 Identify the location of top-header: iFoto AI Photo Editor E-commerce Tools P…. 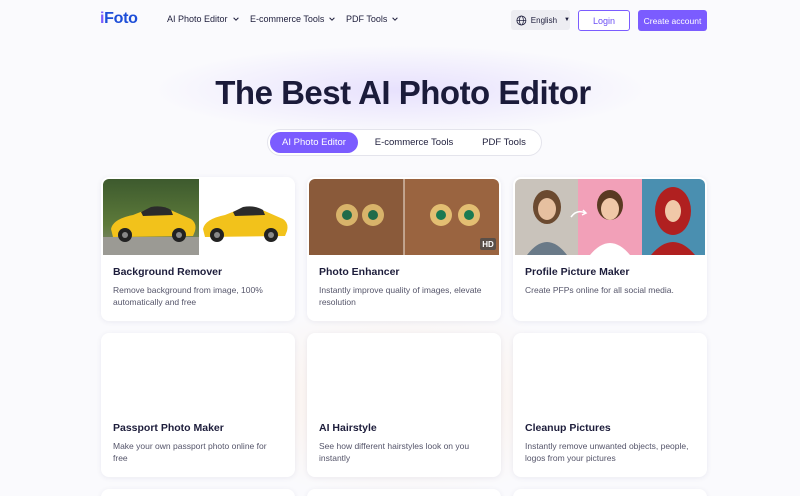
(400, 20).